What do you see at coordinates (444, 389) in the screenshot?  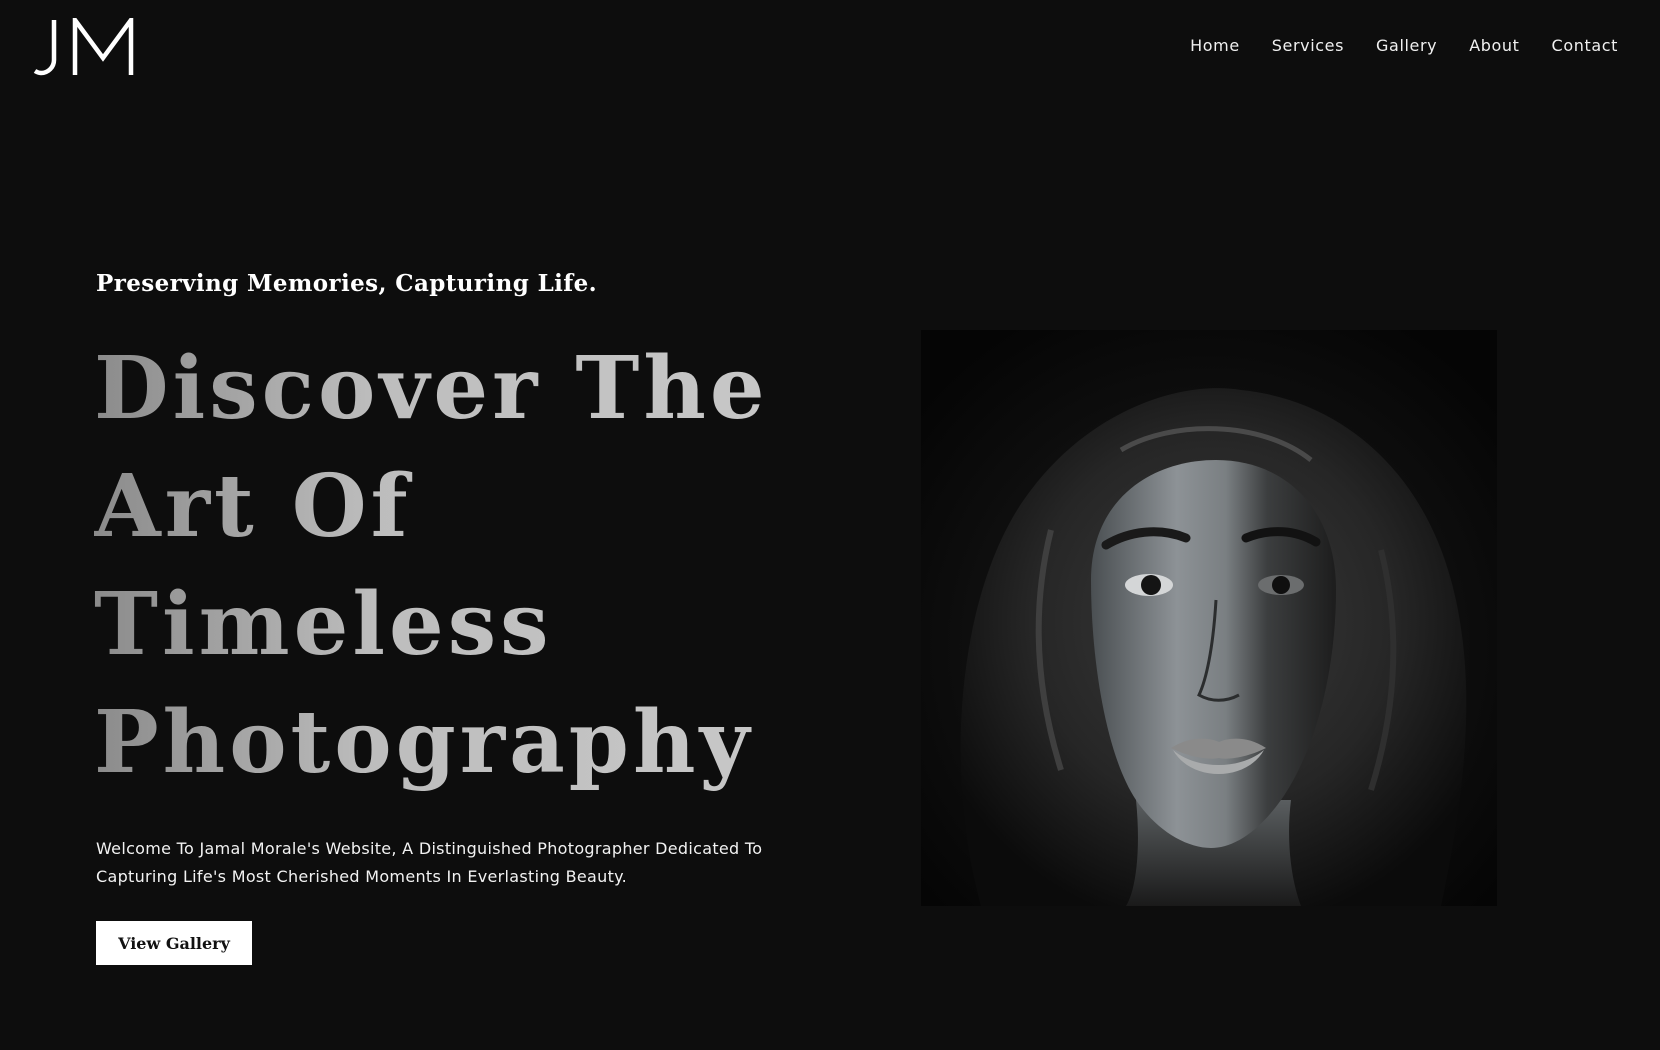 I see `headline-line: Discover The` at bounding box center [444, 389].